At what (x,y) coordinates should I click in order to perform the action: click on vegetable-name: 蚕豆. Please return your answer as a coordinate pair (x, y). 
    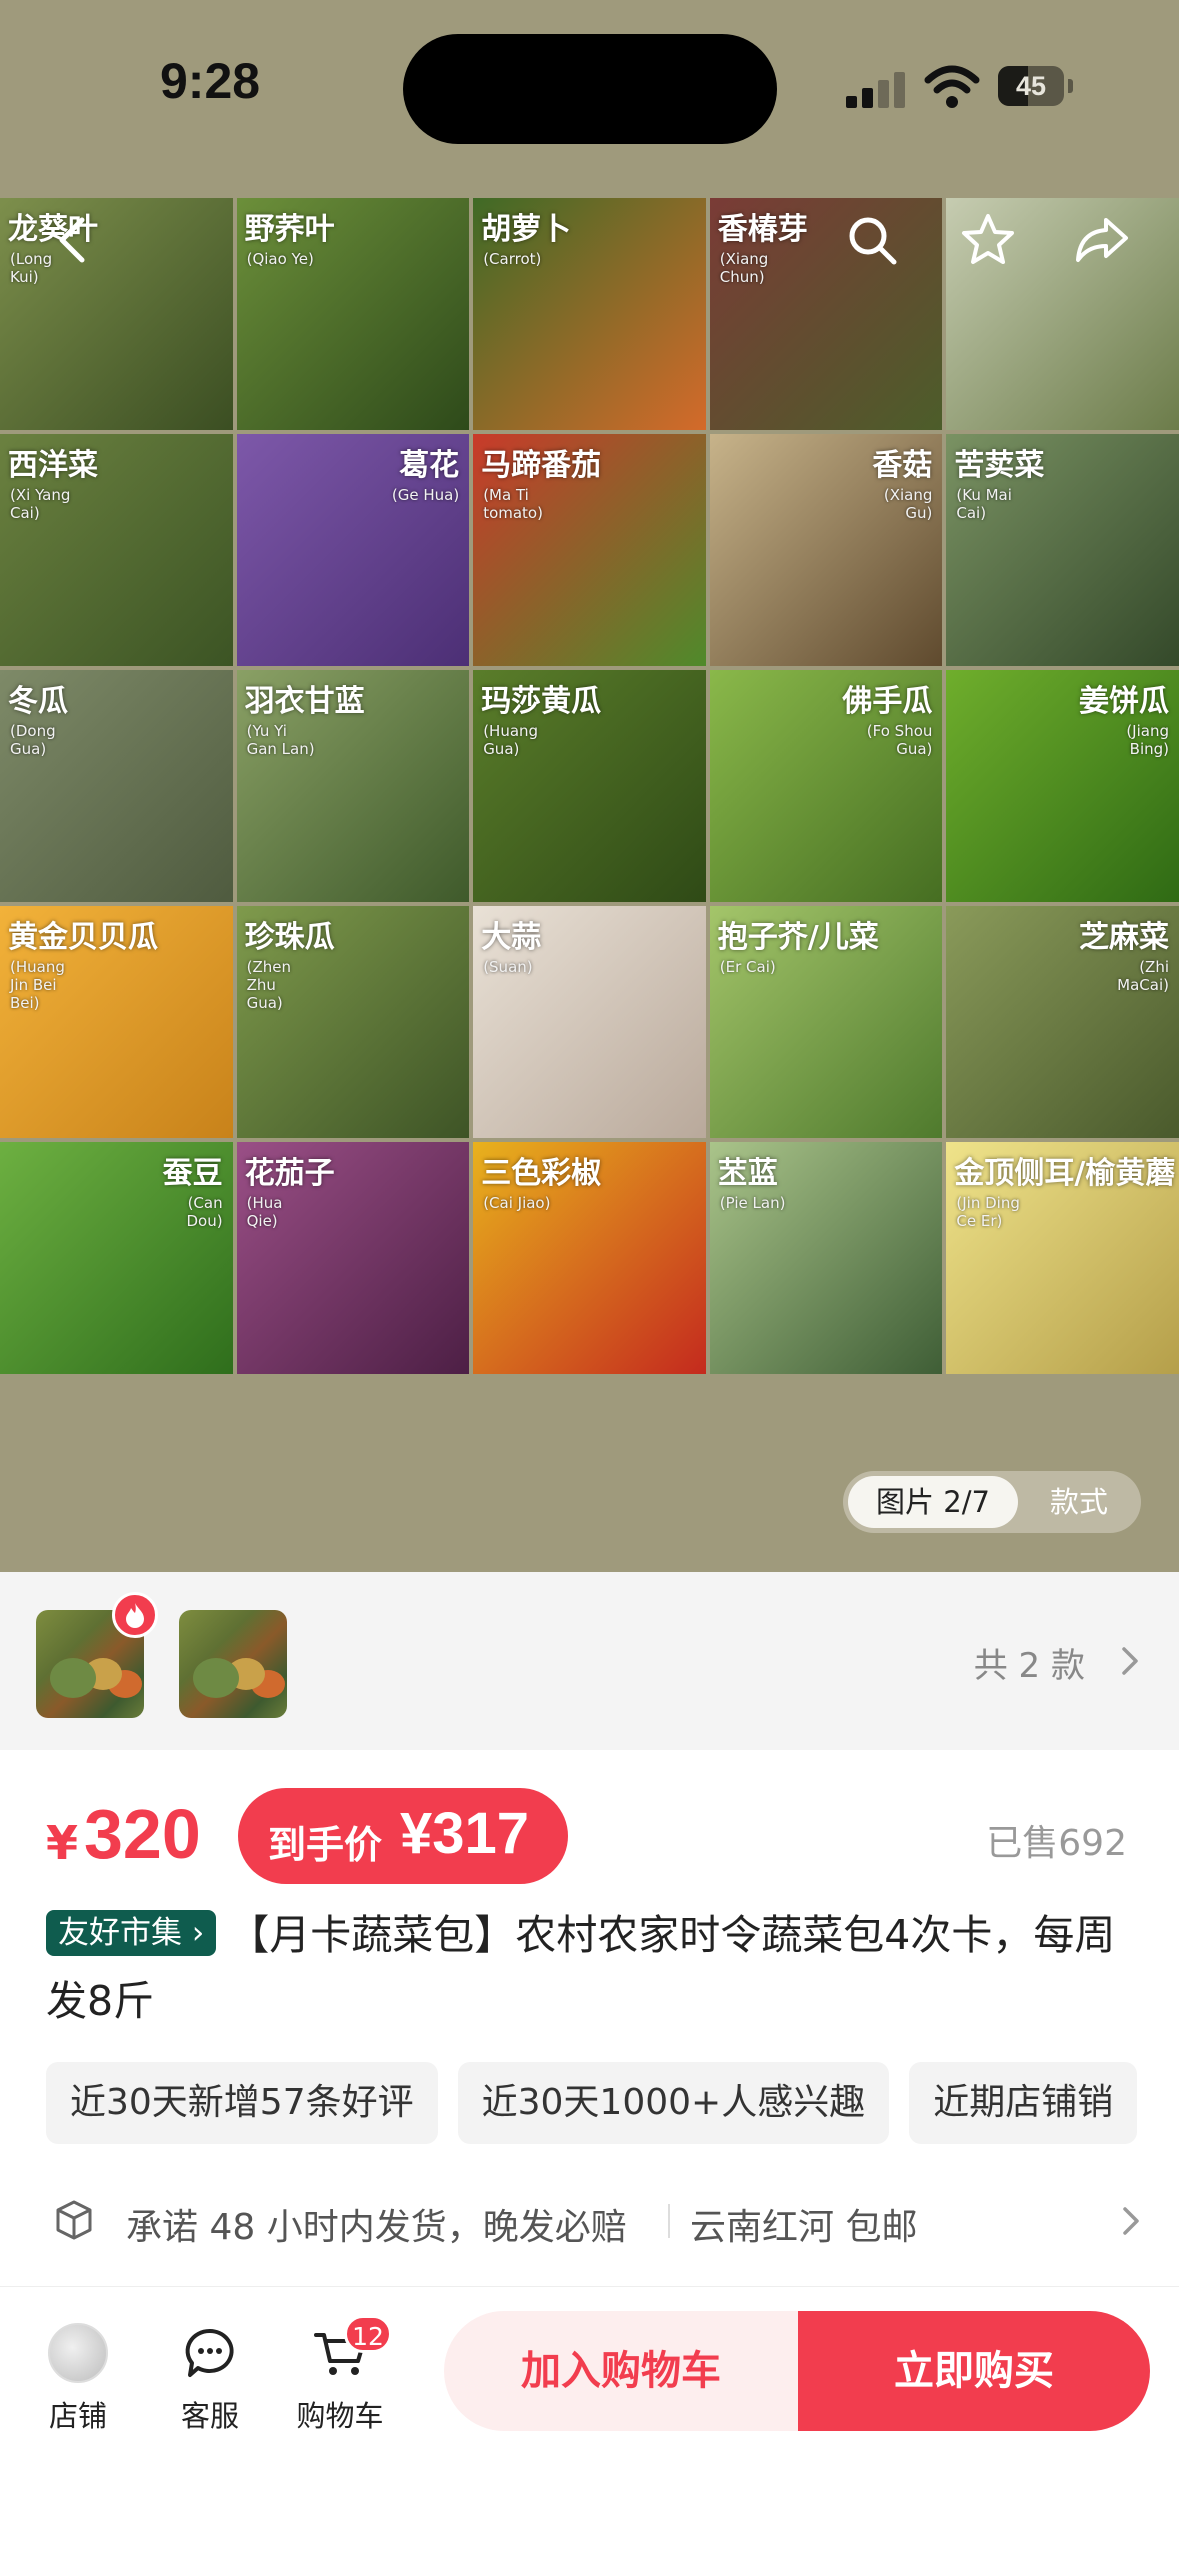
    Looking at the image, I should click on (192, 1173).